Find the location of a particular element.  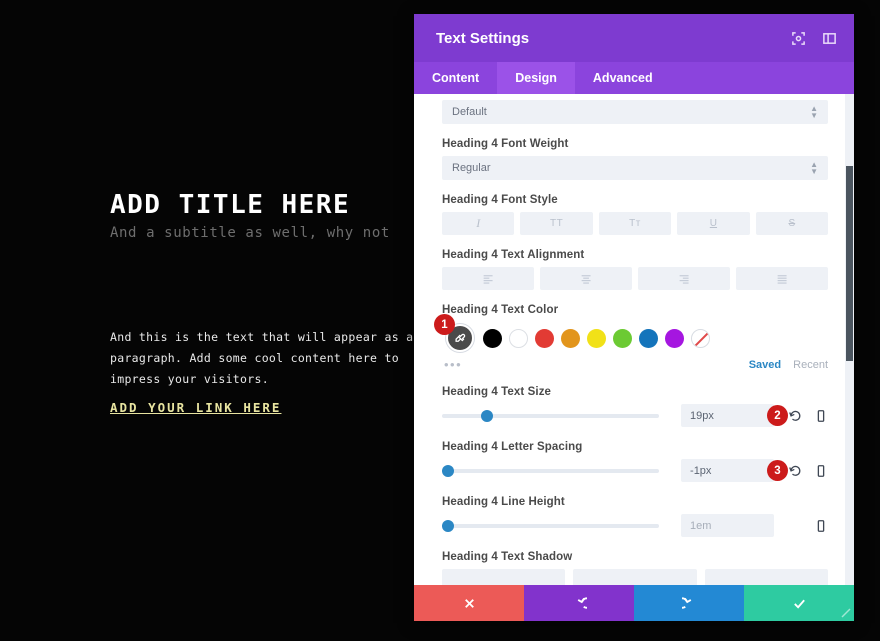

redo-button is located at coordinates (689, 603).